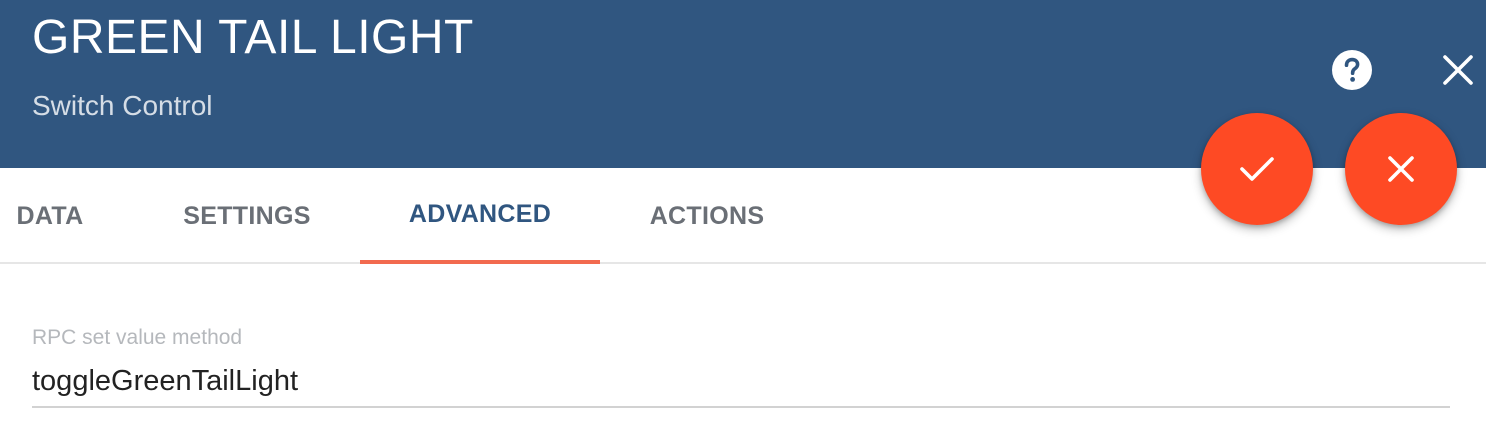  I want to click on rpc-method-input, so click(741, 382).